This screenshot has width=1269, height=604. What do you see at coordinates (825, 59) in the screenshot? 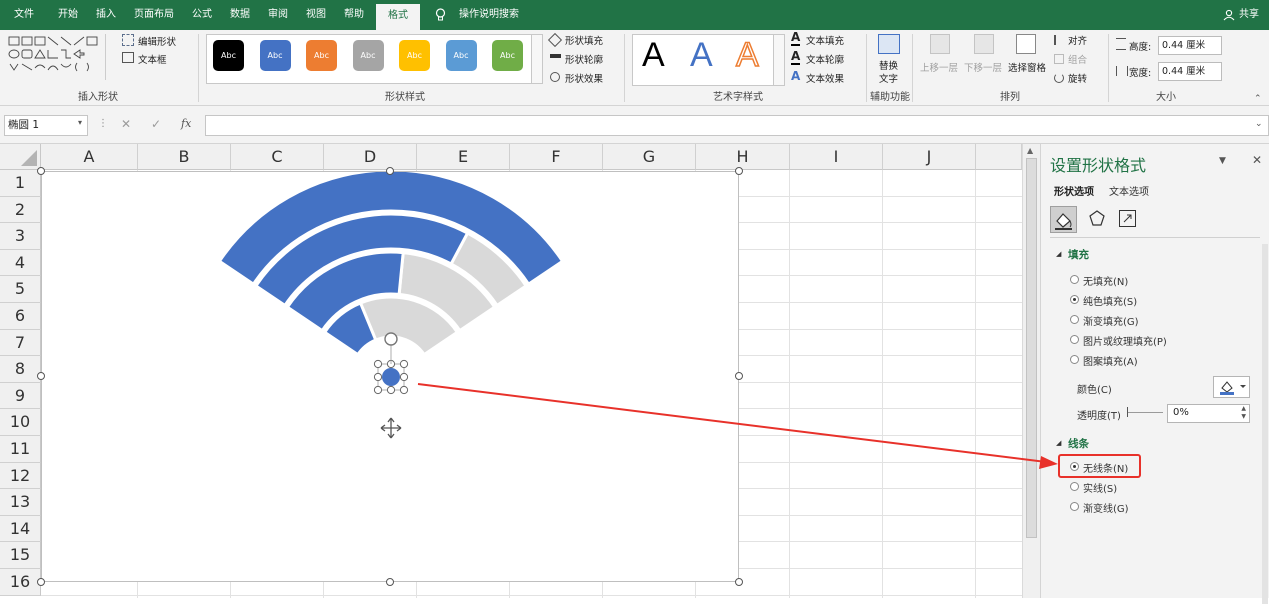
I see `text-outline-button: 文本轮廓` at bounding box center [825, 59].